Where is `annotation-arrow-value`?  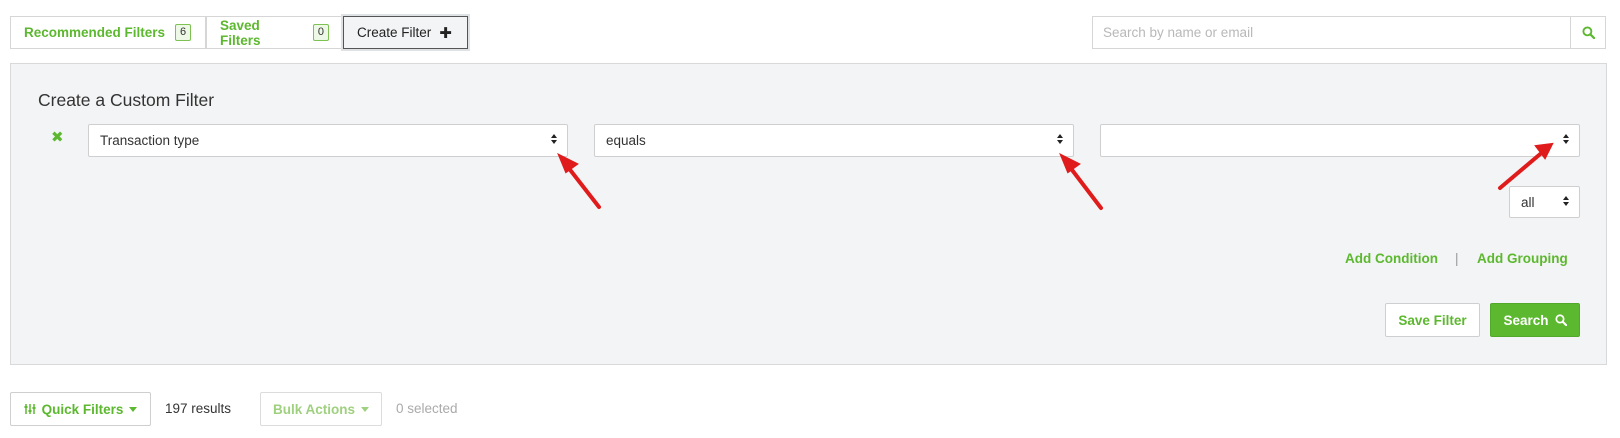
annotation-arrow-value is located at coordinates (1526, 166).